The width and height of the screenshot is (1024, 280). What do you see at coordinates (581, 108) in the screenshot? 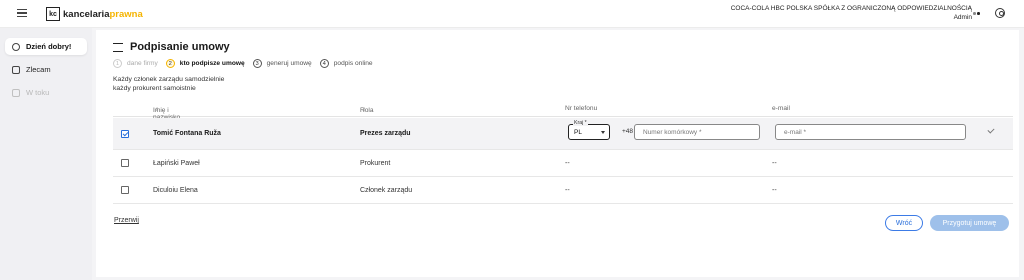
I see `header-phone: Nr telefonu` at bounding box center [581, 108].